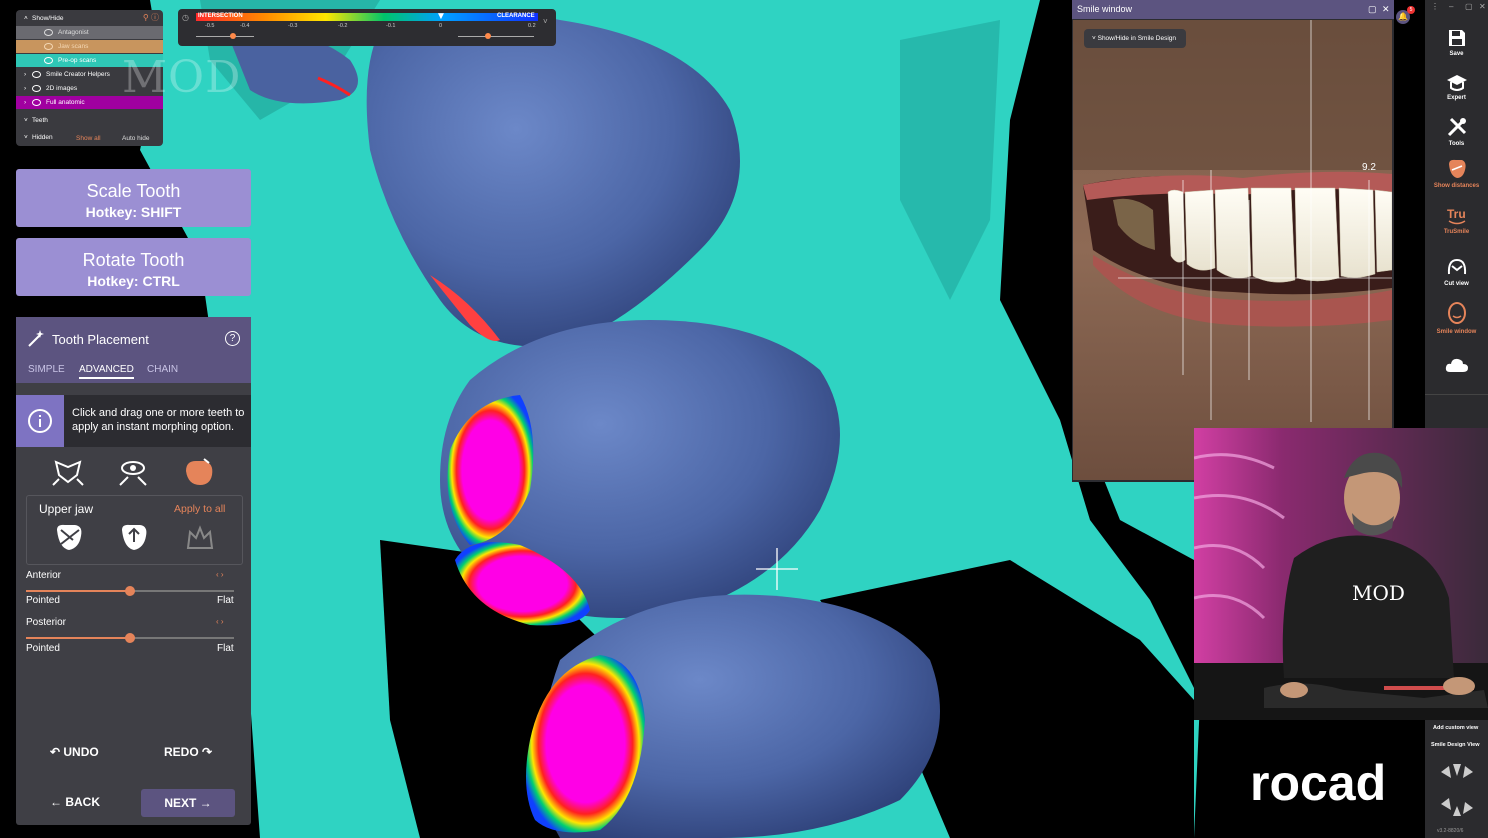  Describe the element at coordinates (74, 752) in the screenshot. I see `undo-button: ↶ UNDO` at that location.